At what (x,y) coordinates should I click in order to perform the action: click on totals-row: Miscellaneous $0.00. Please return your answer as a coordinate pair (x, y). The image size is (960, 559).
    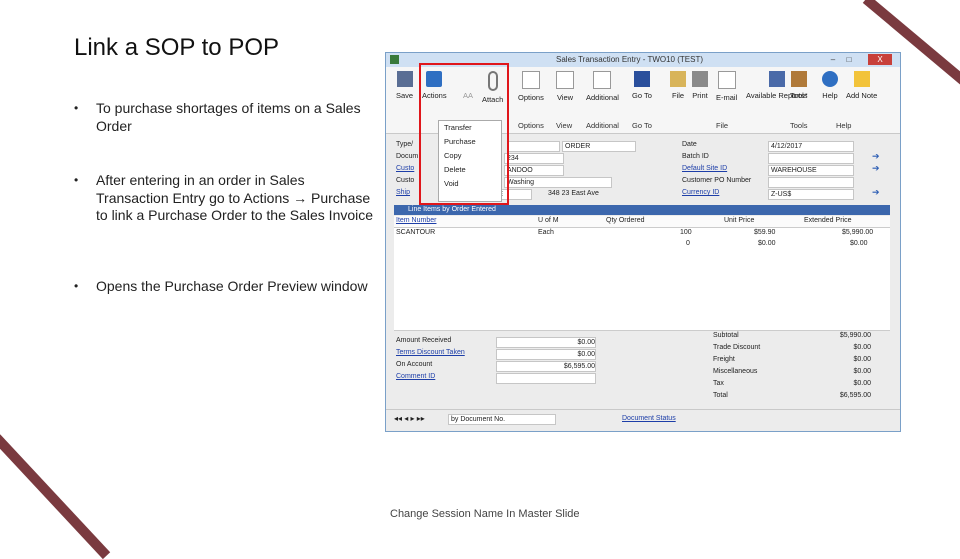
    Looking at the image, I should click on (794, 372).